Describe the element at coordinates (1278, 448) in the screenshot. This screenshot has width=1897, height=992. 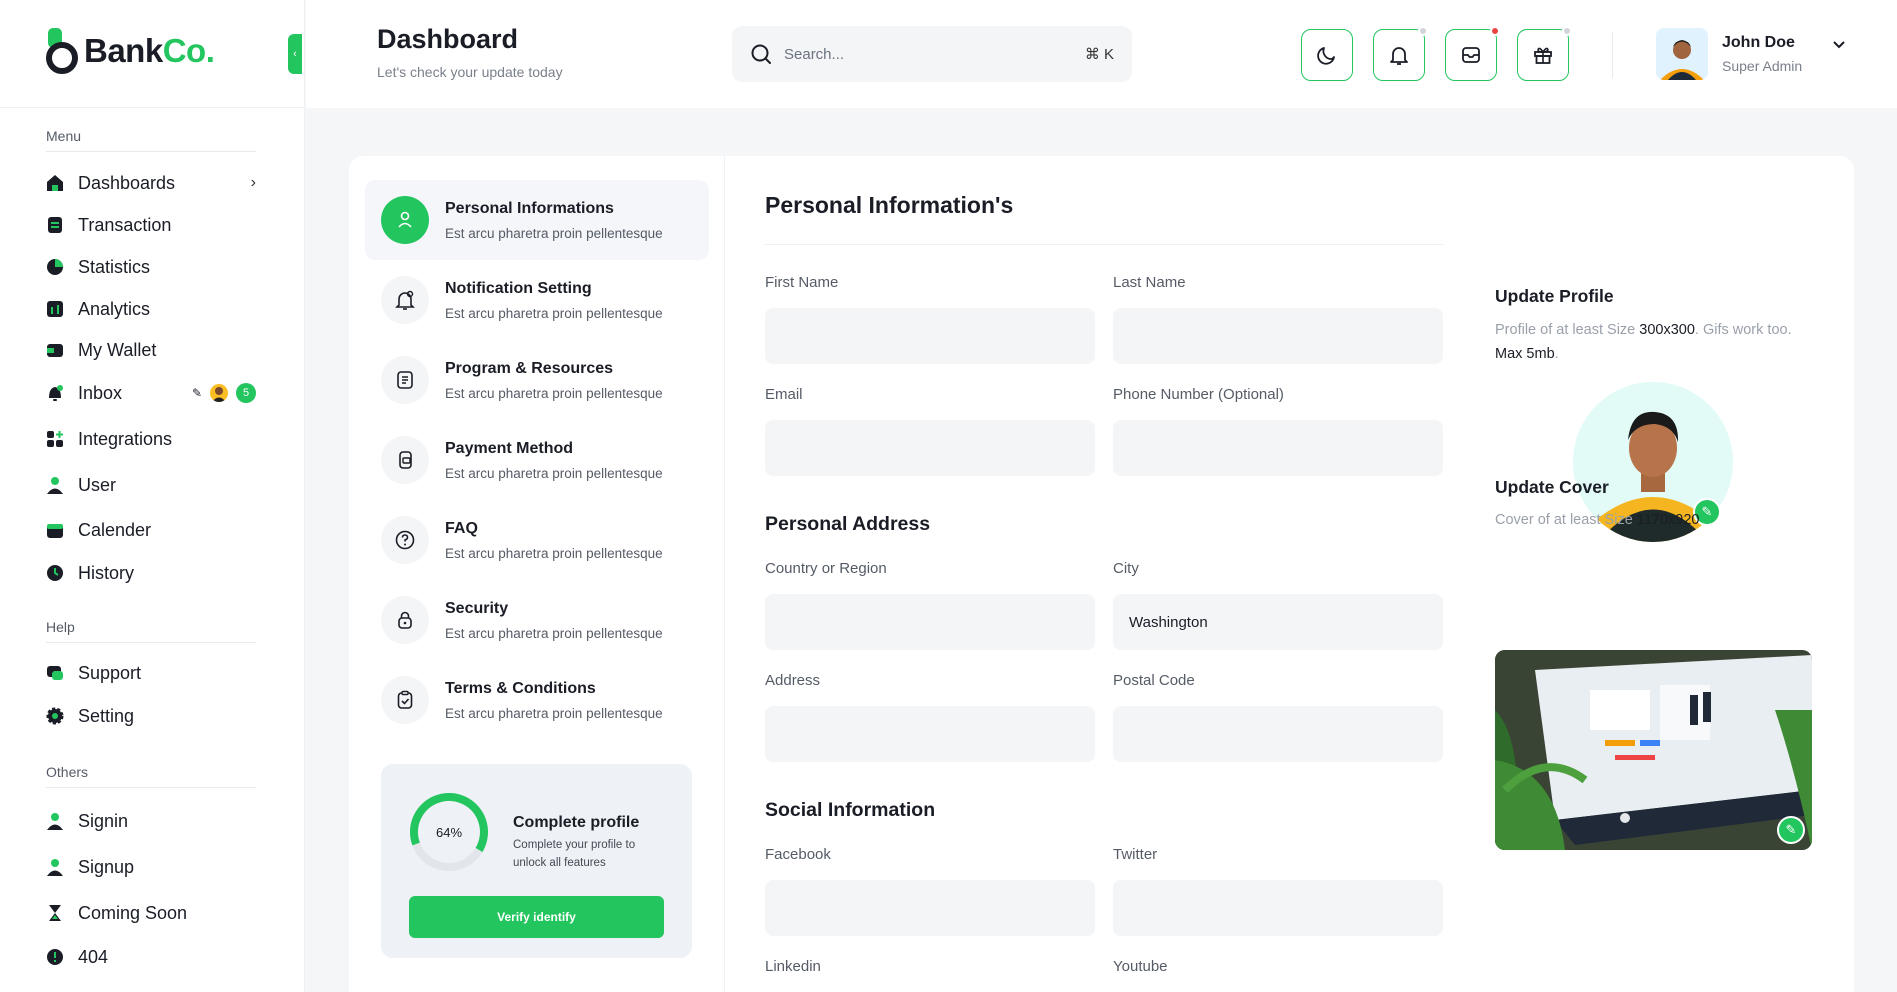
I see `phone-field` at that location.